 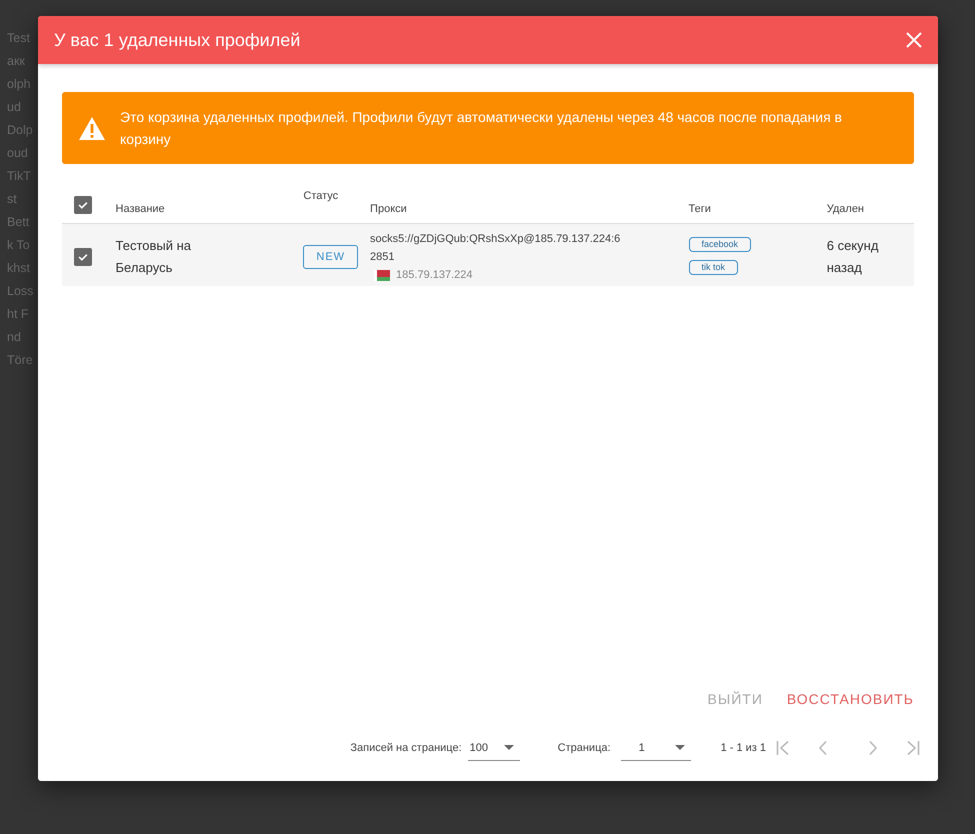 What do you see at coordinates (913, 748) in the screenshot?
I see `last-page-icon` at bounding box center [913, 748].